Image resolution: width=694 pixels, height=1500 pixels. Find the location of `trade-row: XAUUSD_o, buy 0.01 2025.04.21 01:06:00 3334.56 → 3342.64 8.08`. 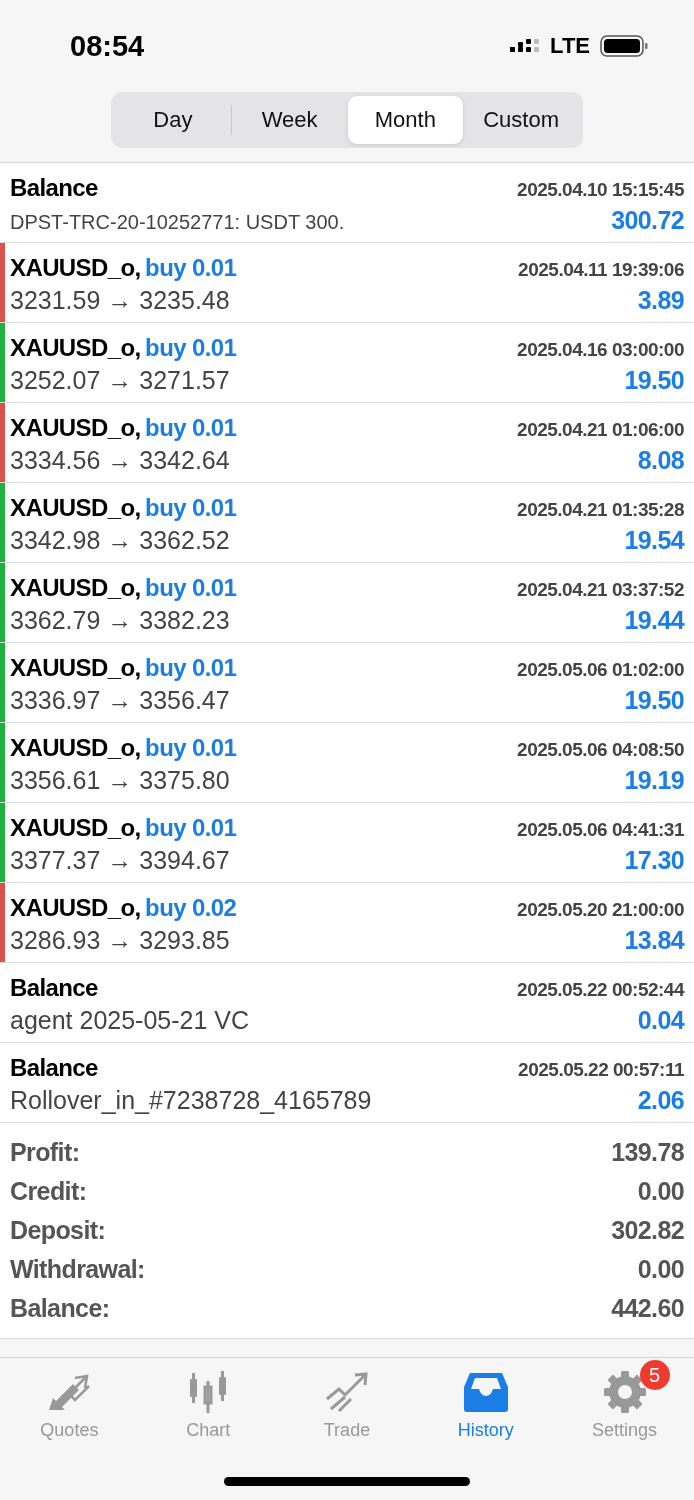

trade-row: XAUUSD_o, buy 0.01 2025.04.21 01:06:00 3334.56 → 3342.64 8.08 is located at coordinates (347, 443).